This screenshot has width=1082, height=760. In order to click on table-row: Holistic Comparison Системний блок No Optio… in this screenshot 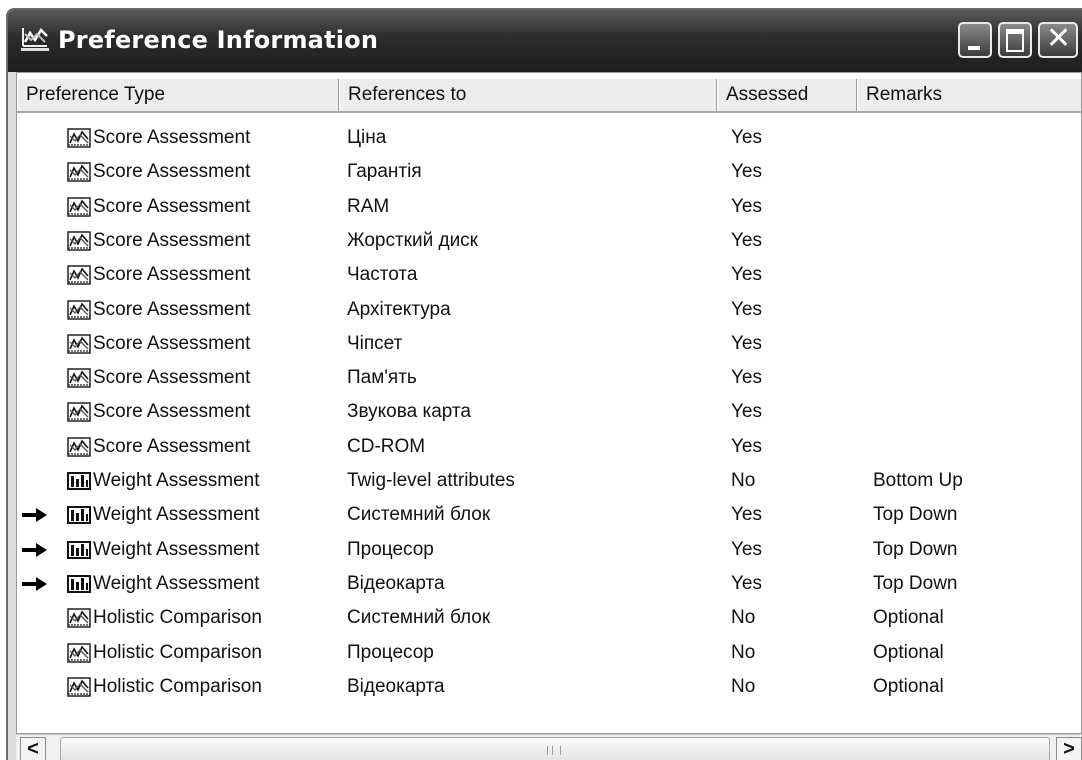, I will do `click(549, 618)`.